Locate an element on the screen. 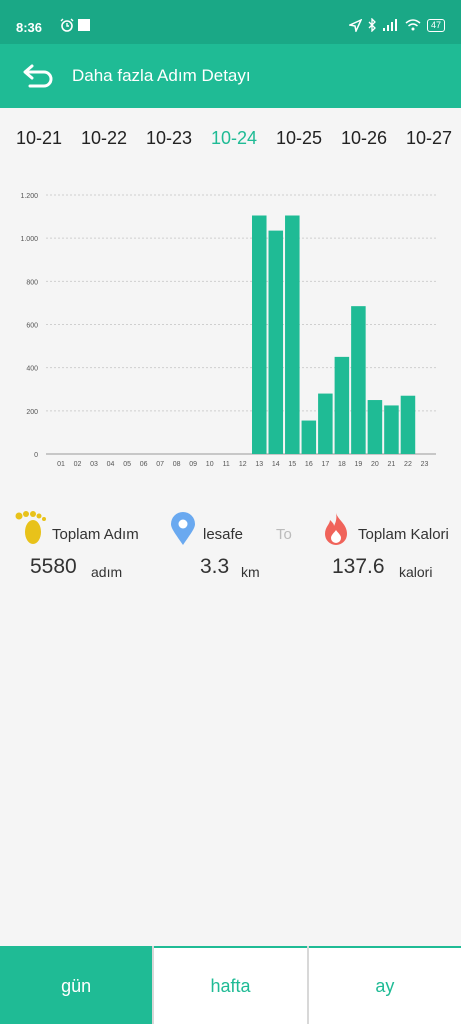  distance-label: lesafe is located at coordinates (223, 534).